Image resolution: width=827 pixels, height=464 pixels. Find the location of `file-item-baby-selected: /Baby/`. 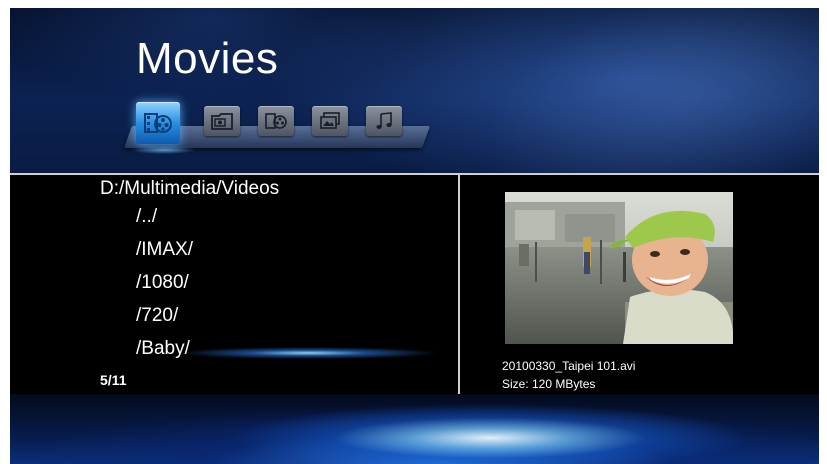

file-item-baby-selected: /Baby/ is located at coordinates (163, 349).